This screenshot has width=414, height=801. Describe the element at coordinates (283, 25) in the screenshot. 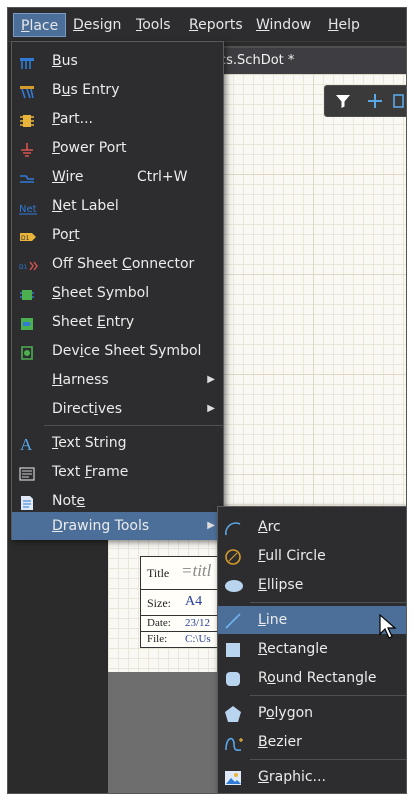

I see `menu-window: Window` at that location.